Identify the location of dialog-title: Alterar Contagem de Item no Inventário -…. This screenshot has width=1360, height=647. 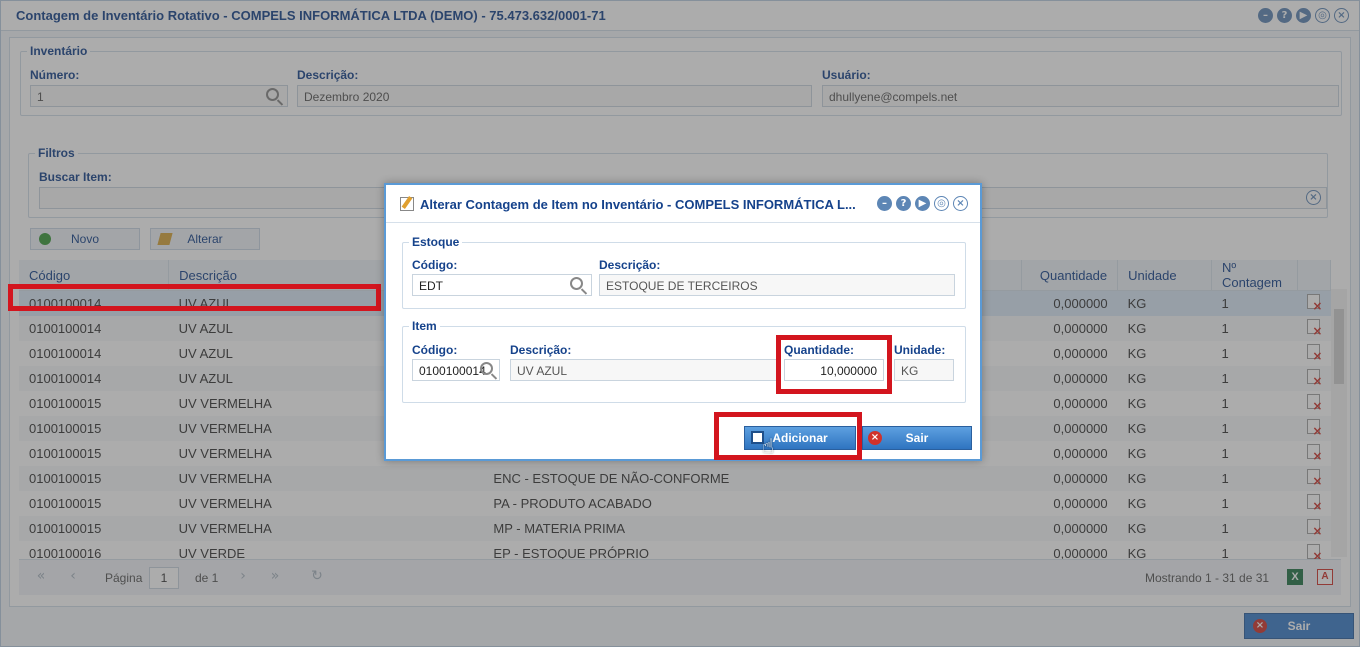
(638, 204).